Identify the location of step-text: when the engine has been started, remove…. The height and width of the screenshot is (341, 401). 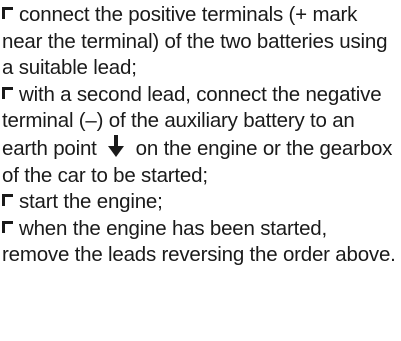
(199, 241).